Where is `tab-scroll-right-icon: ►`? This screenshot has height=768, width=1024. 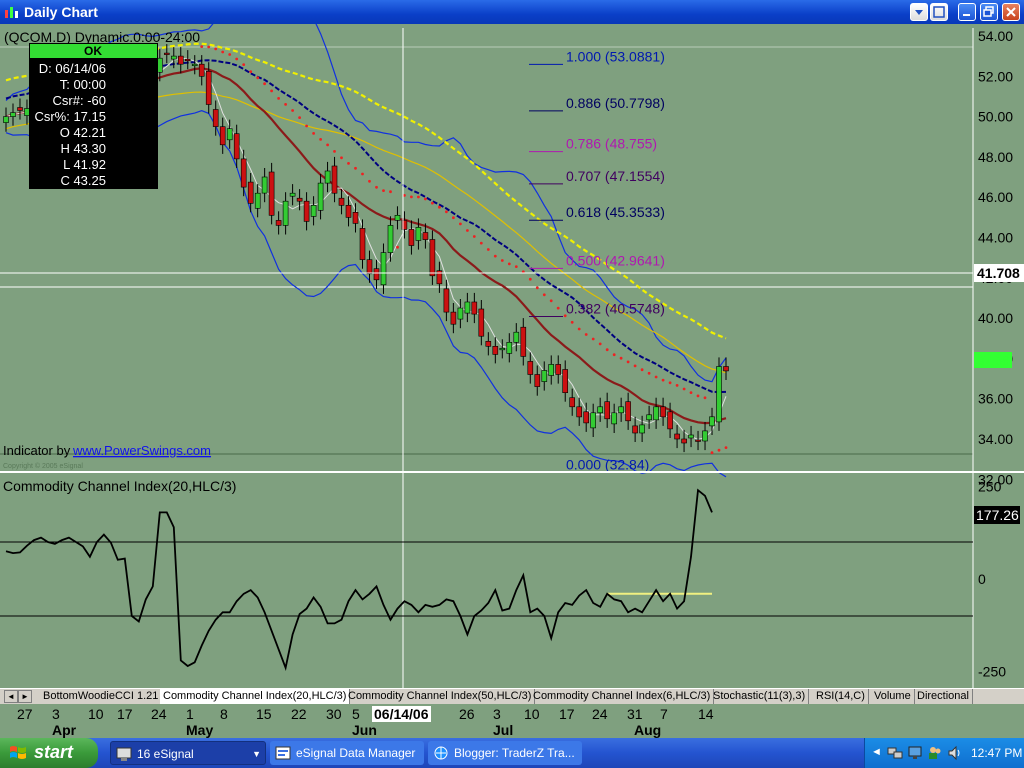 tab-scroll-right-icon: ► is located at coordinates (25, 696).